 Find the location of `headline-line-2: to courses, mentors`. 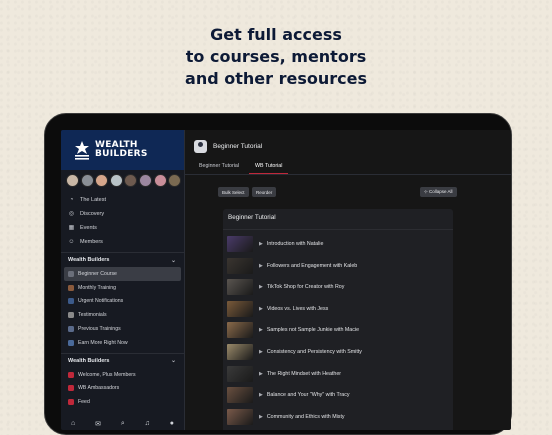

headline-line-2: to courses, mentors is located at coordinates (276, 56).